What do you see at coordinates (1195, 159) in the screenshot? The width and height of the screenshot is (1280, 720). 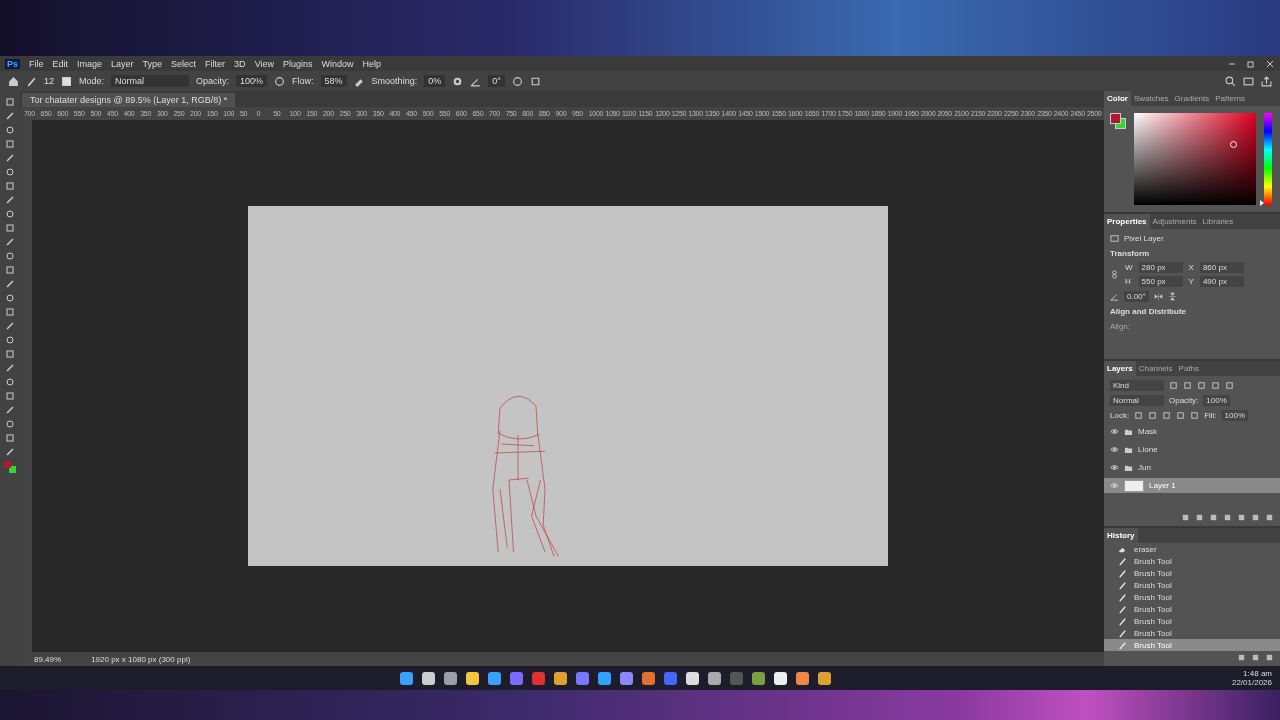 I see `color-picker-field` at bounding box center [1195, 159].